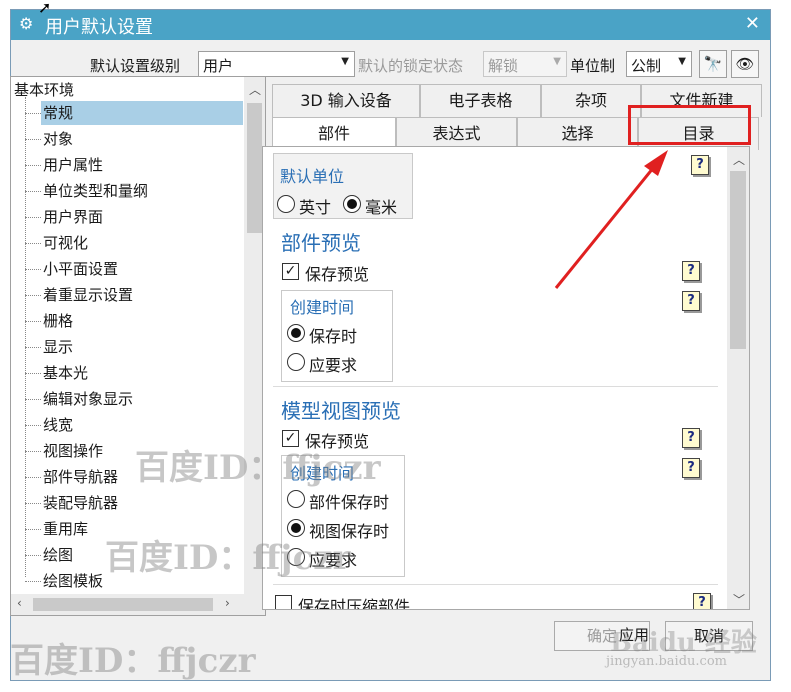  What do you see at coordinates (739, 599) in the screenshot?
I see `scroll-down-icon: ﹀` at bounding box center [739, 599].